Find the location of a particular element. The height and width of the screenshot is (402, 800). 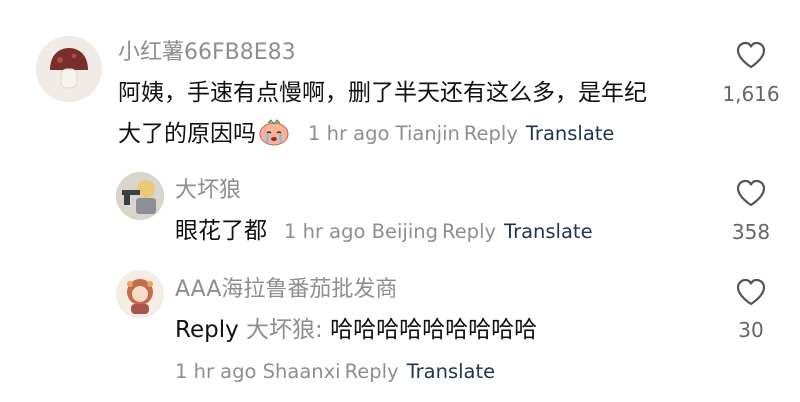

like-count: 30 is located at coordinates (751, 330).